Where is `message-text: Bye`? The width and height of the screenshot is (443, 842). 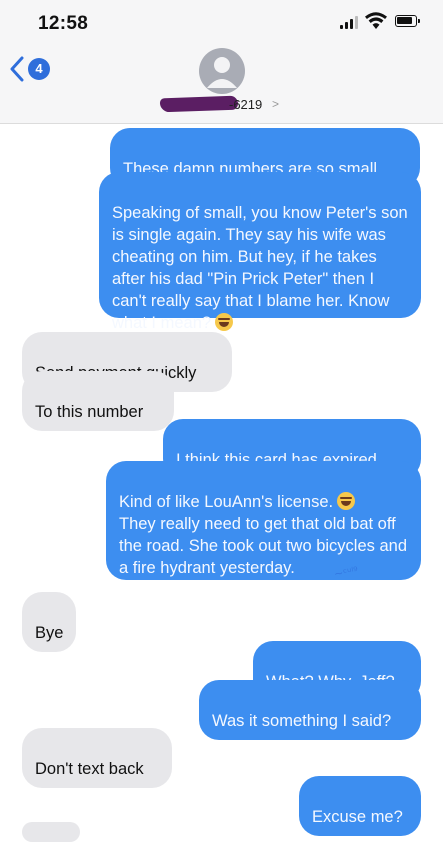 message-text: Bye is located at coordinates (49, 633).